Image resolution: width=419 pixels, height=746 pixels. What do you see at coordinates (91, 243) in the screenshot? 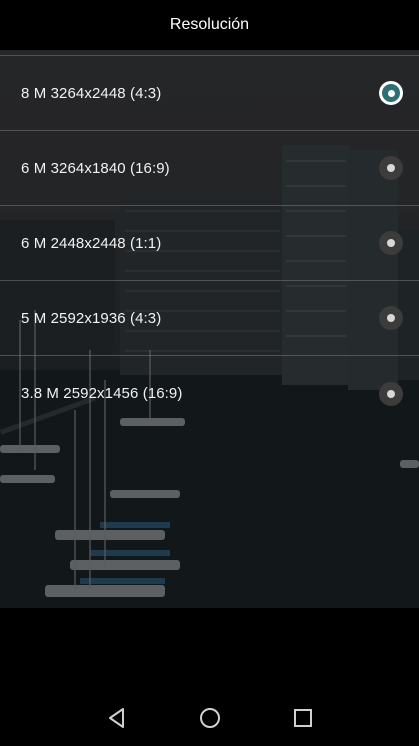
I see `resolution-option-label: 6 M 2448x2448 (1:1)` at bounding box center [91, 243].